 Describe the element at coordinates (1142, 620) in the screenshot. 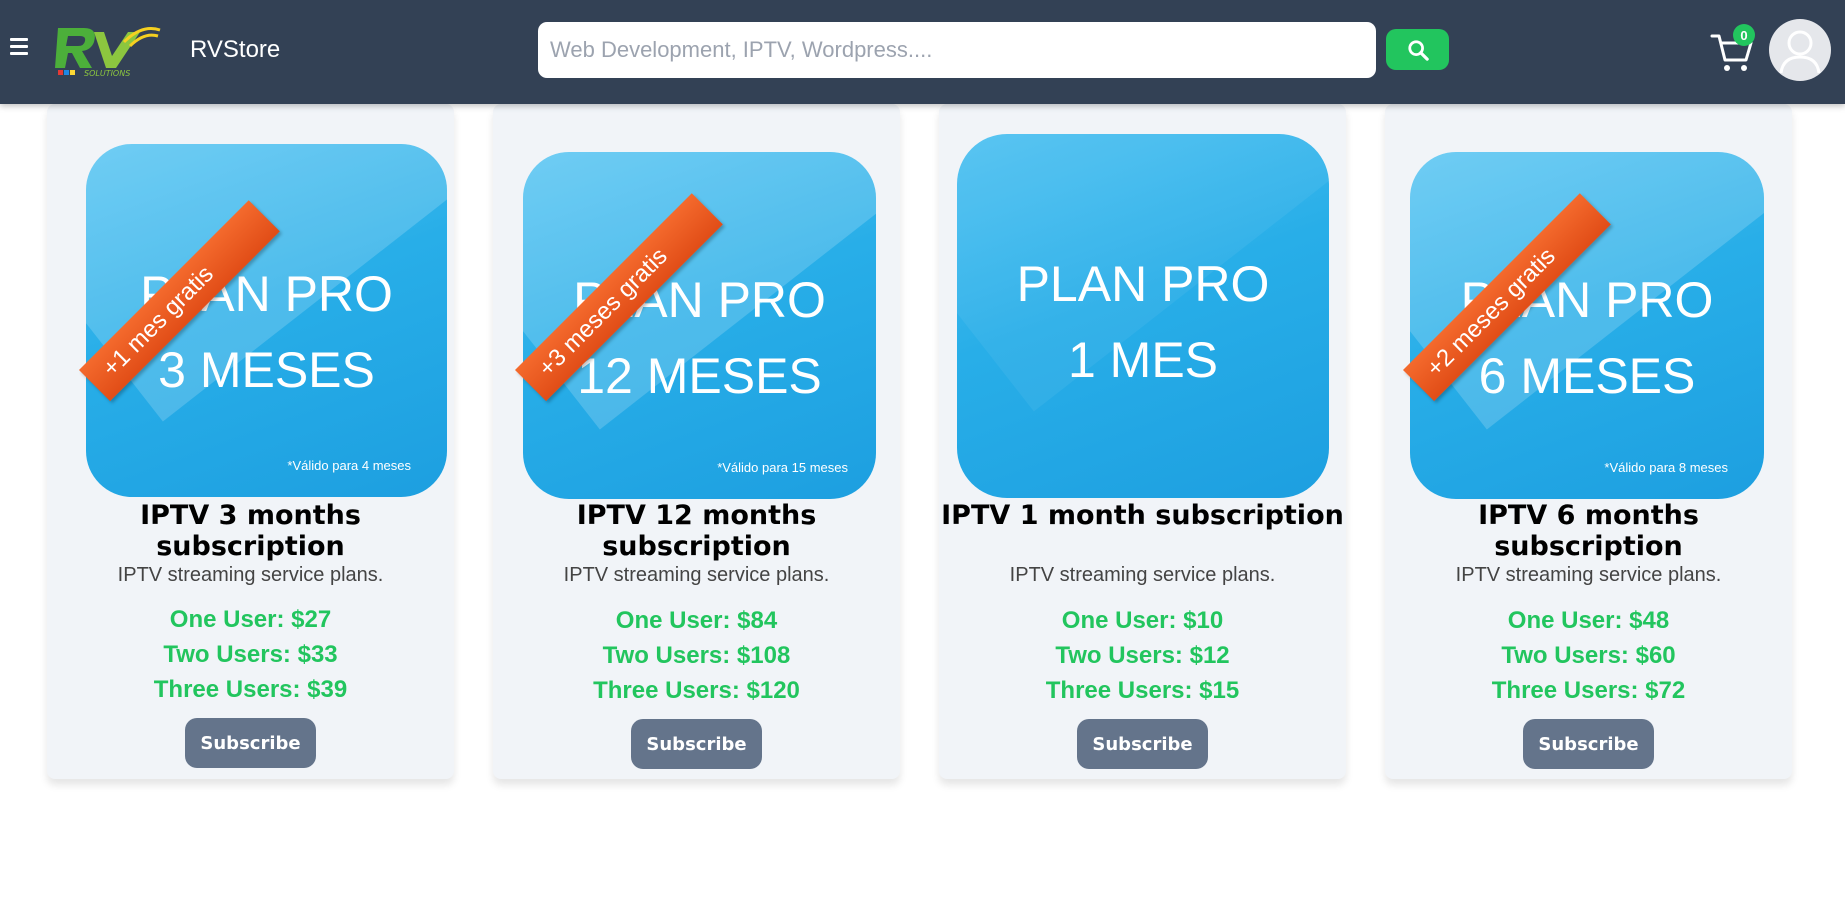

I see `price-one-user: One User: $10` at that location.